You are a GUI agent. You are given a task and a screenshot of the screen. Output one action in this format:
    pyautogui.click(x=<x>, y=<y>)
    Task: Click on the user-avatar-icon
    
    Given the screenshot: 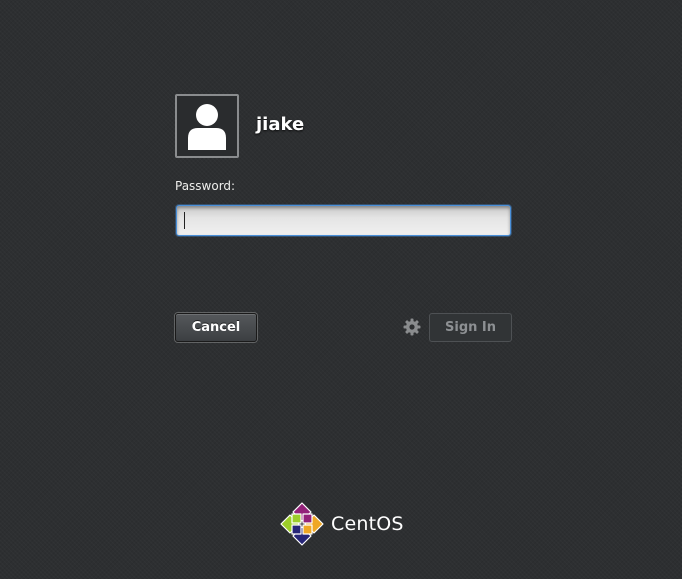 What is the action you would take?
    pyautogui.click(x=207, y=127)
    